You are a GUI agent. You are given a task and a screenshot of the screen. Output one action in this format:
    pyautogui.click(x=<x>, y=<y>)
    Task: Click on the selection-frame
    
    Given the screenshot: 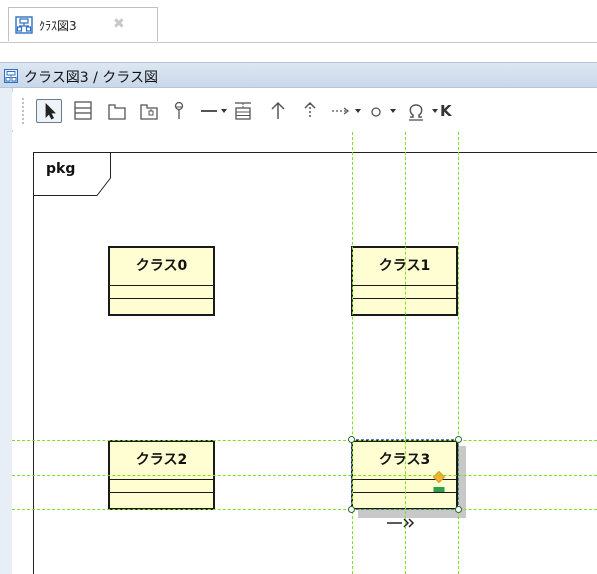 What is the action you would take?
    pyautogui.click(x=405, y=474)
    